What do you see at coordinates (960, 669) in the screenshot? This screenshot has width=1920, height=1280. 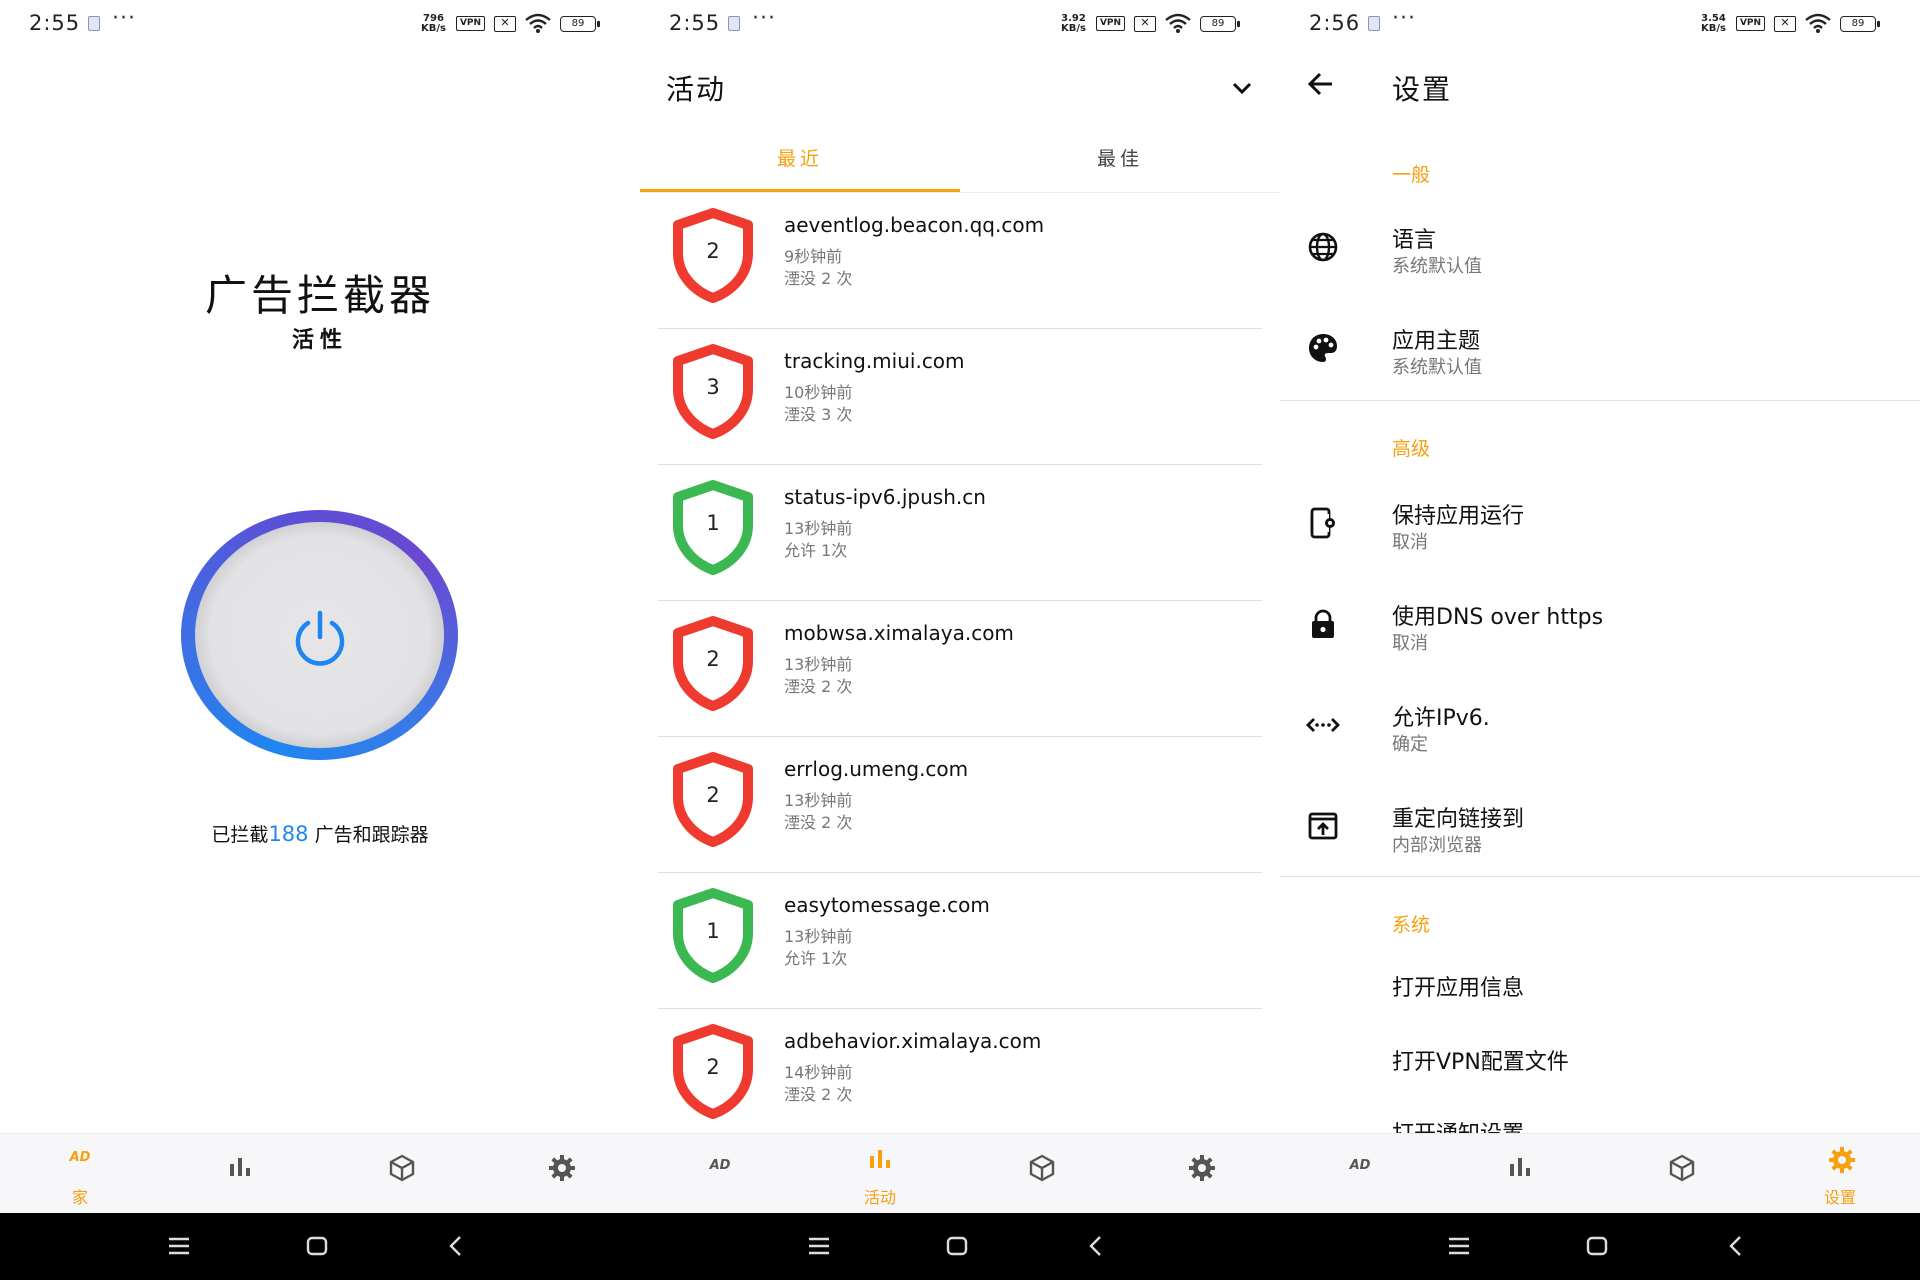 I see `activity-item: 2 mobwsa.ximalaya.com 13秒钟前 湮没 2 次` at bounding box center [960, 669].